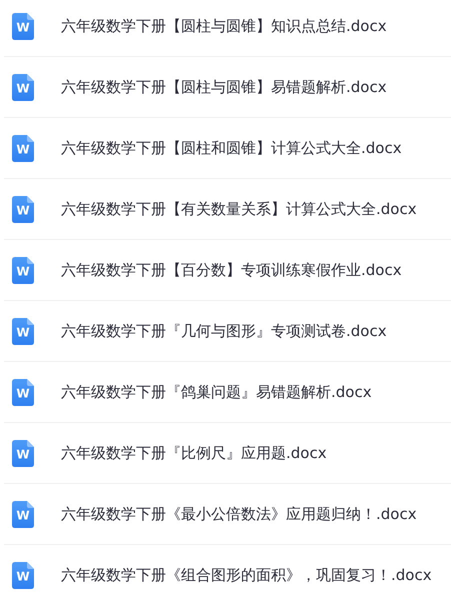 This screenshot has height=600, width=451. What do you see at coordinates (239, 209) in the screenshot?
I see `file-name: 六年级数学下册【有关数量关系】计算公式大全.docx` at bounding box center [239, 209].